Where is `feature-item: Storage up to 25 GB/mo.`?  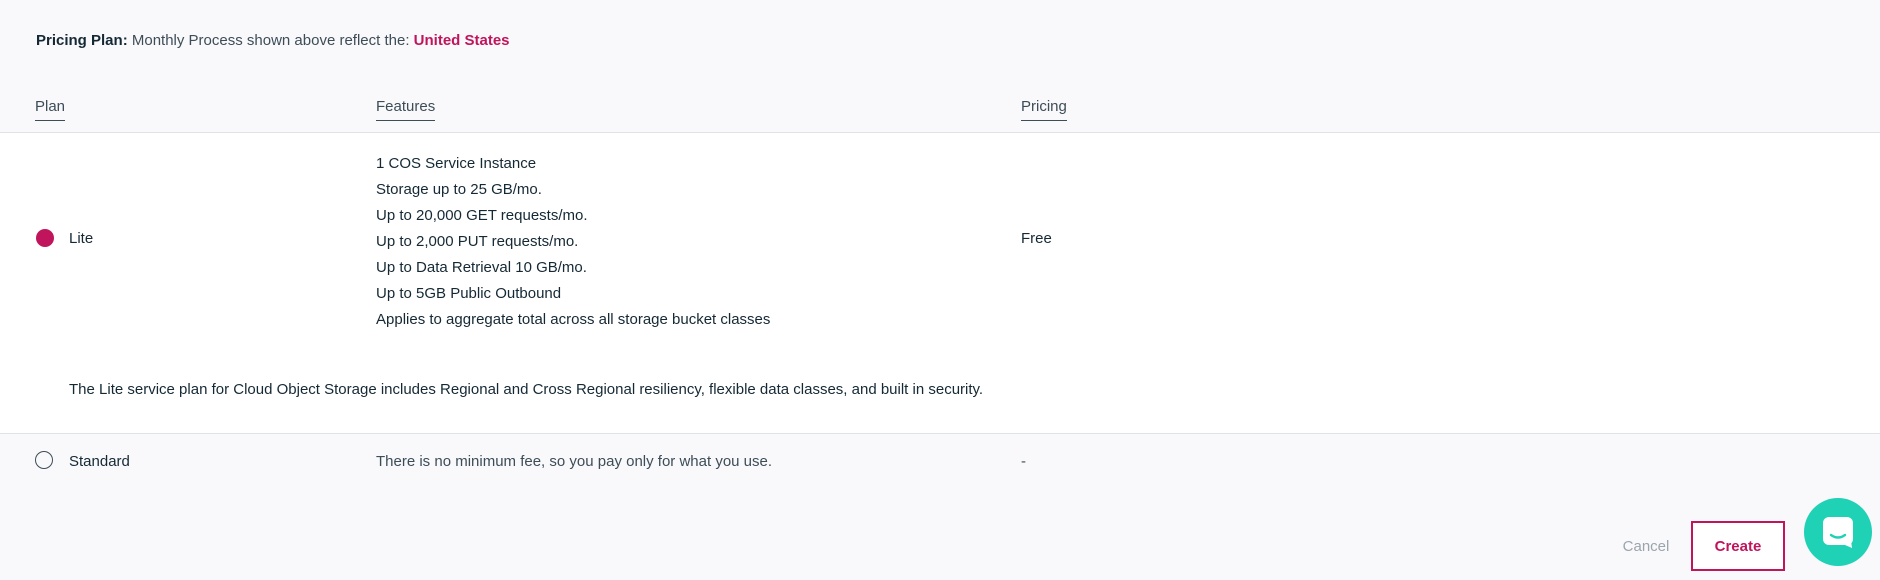 feature-item: Storage up to 25 GB/mo. is located at coordinates (459, 189).